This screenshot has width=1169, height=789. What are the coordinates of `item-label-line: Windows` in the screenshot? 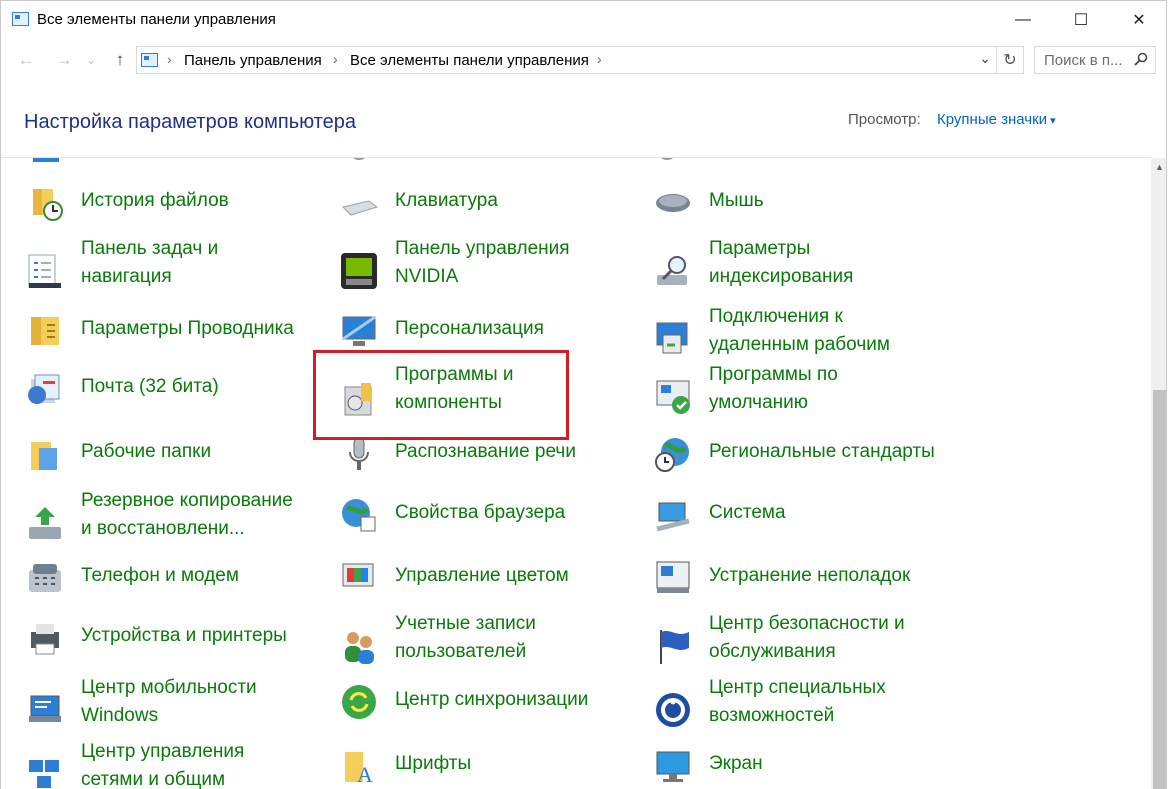 It's located at (120, 715).